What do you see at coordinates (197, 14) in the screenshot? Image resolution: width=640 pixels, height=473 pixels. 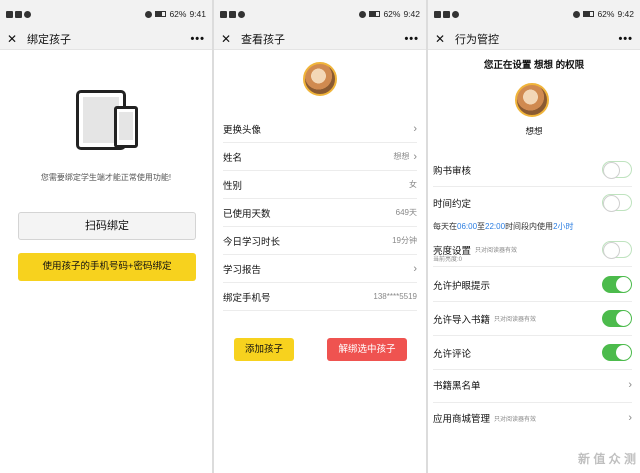 I see `clock: 9:41` at bounding box center [197, 14].